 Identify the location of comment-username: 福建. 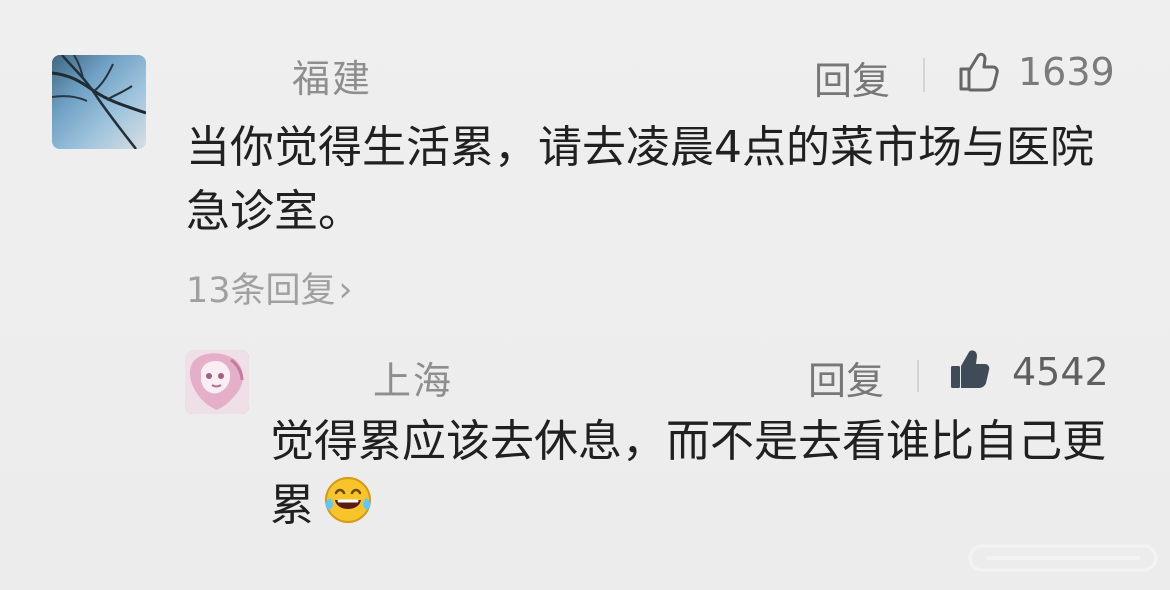
(332, 75).